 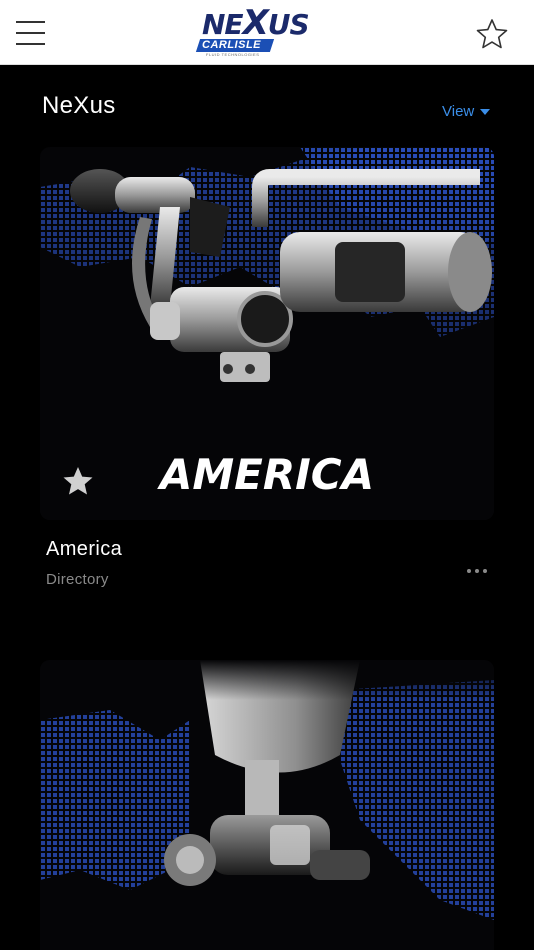 I want to click on logo-wordmark: NEXUS, so click(x=256, y=23).